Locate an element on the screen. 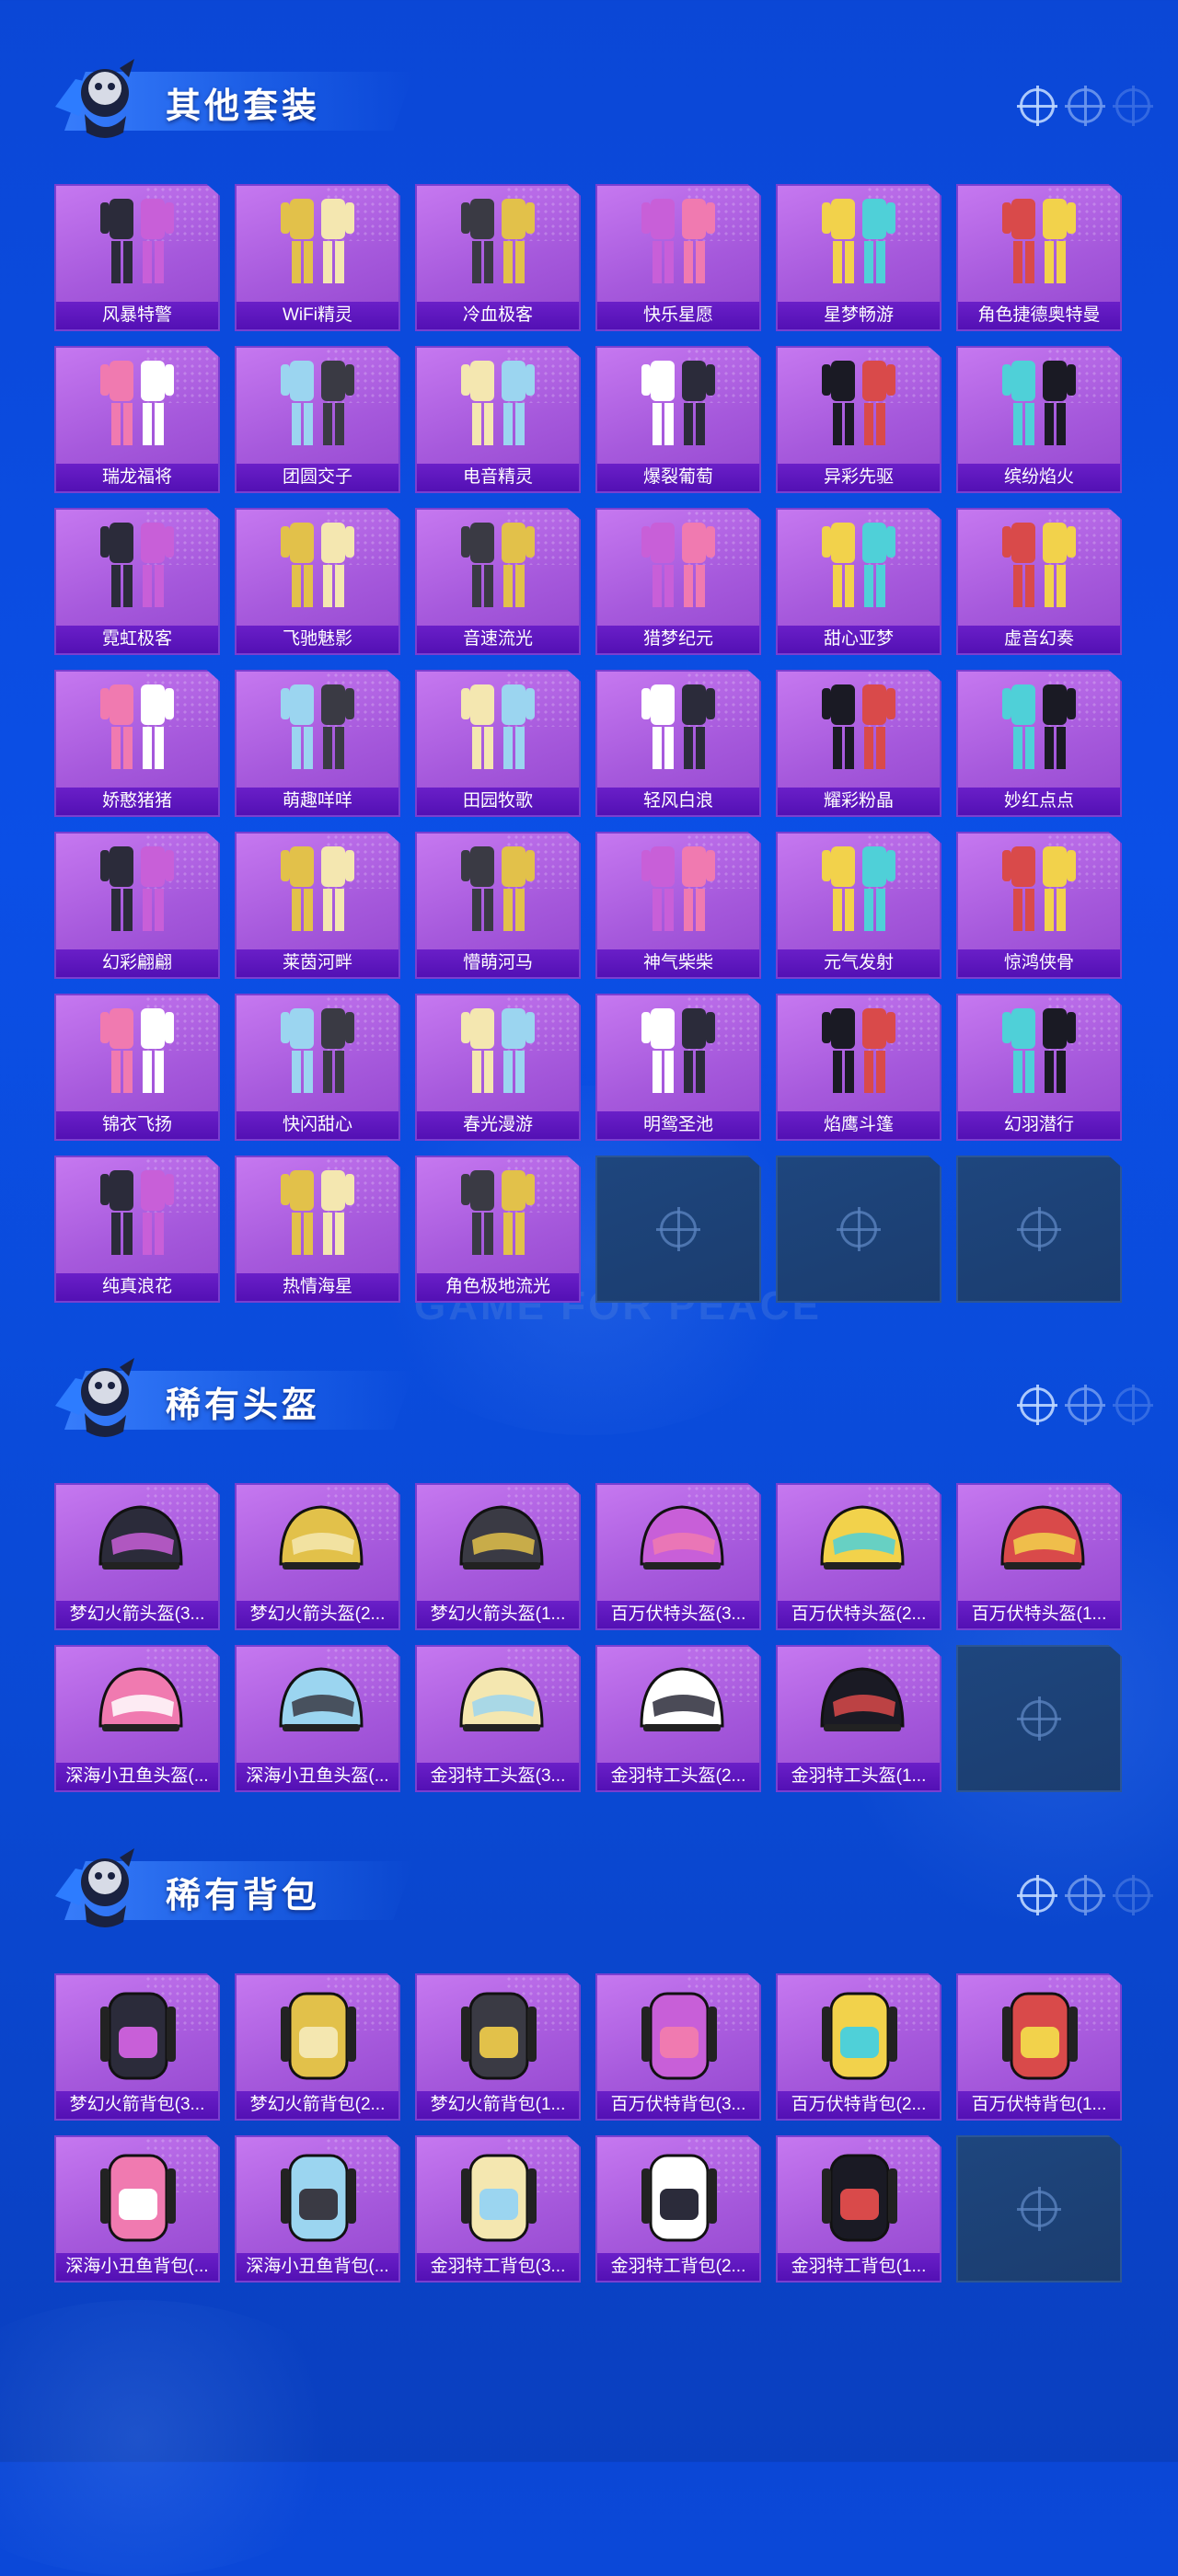 Image resolution: width=1178 pixels, height=2576 pixels. item-card: 风暴特警 is located at coordinates (137, 257).